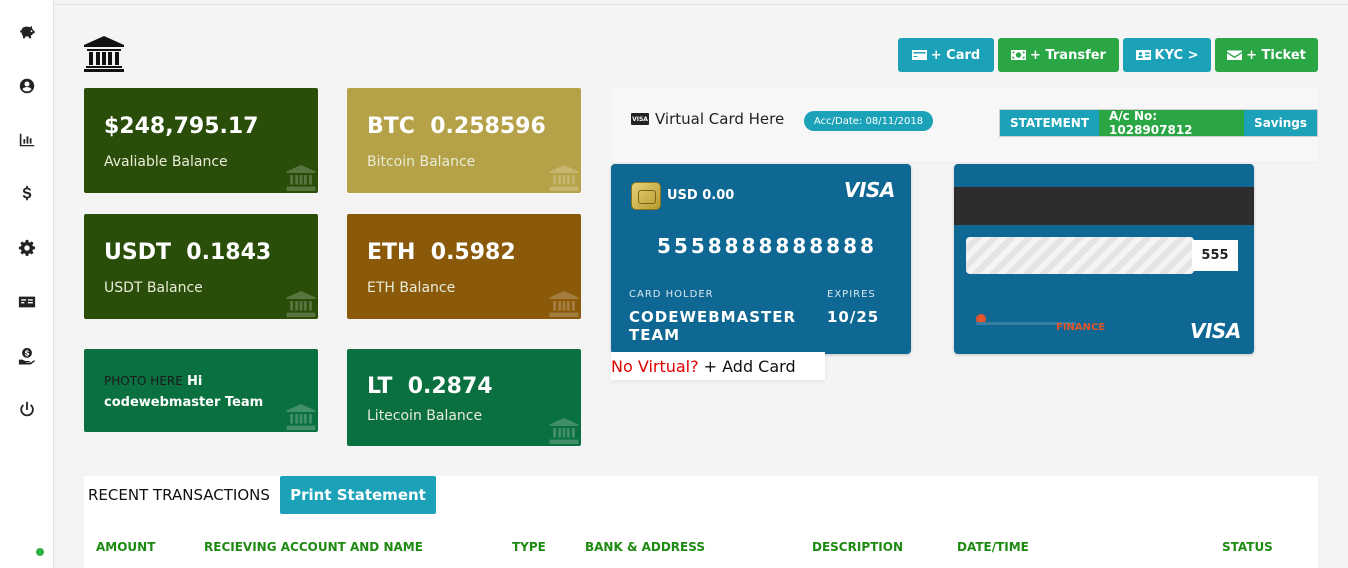  I want to click on profile-name: codewebmaster Team, so click(184, 402).